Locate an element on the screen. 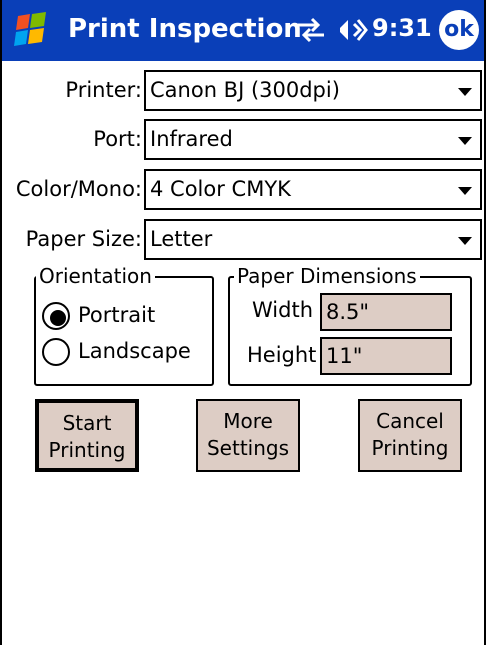 Image resolution: width=486 pixels, height=645 pixels. title-bar: Print Inspection 9:31 ok is located at coordinates (243, 30).